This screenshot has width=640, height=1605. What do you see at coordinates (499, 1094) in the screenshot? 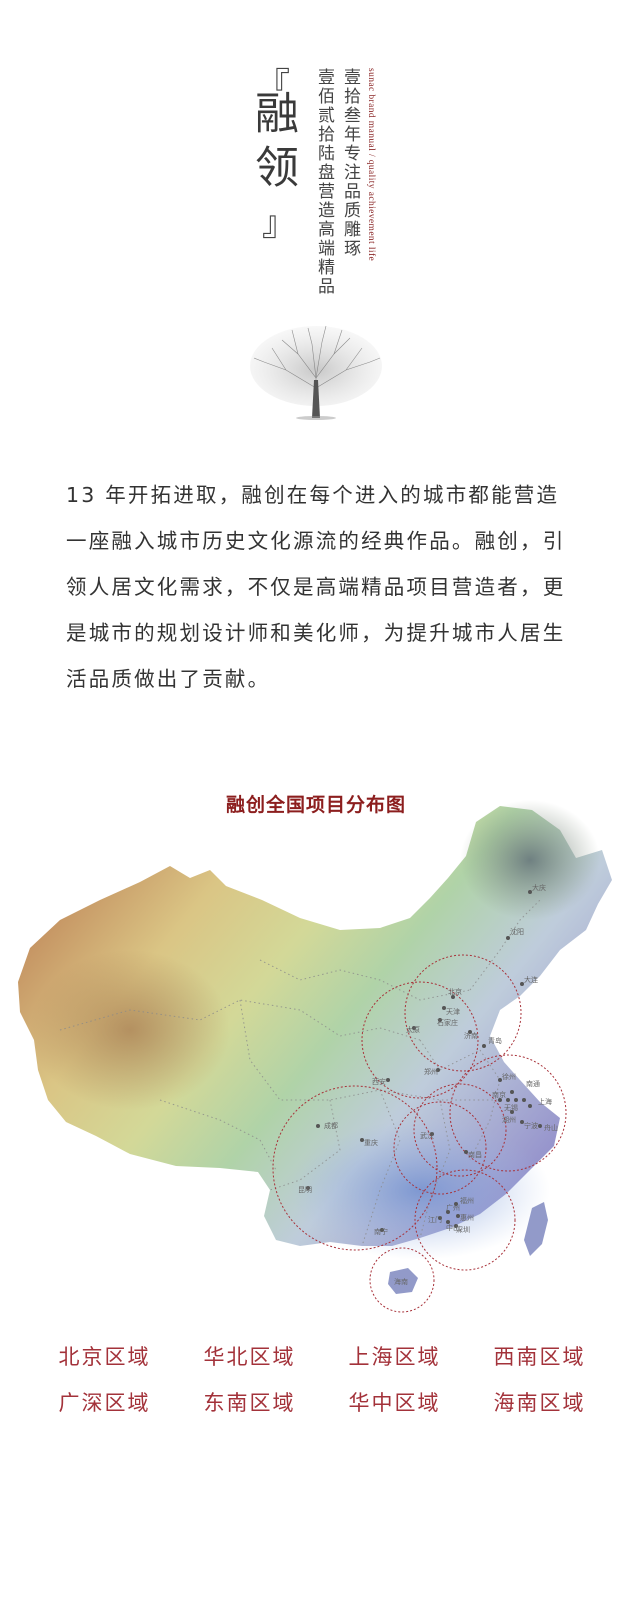
I see `svg-text: 南京` at bounding box center [499, 1094].